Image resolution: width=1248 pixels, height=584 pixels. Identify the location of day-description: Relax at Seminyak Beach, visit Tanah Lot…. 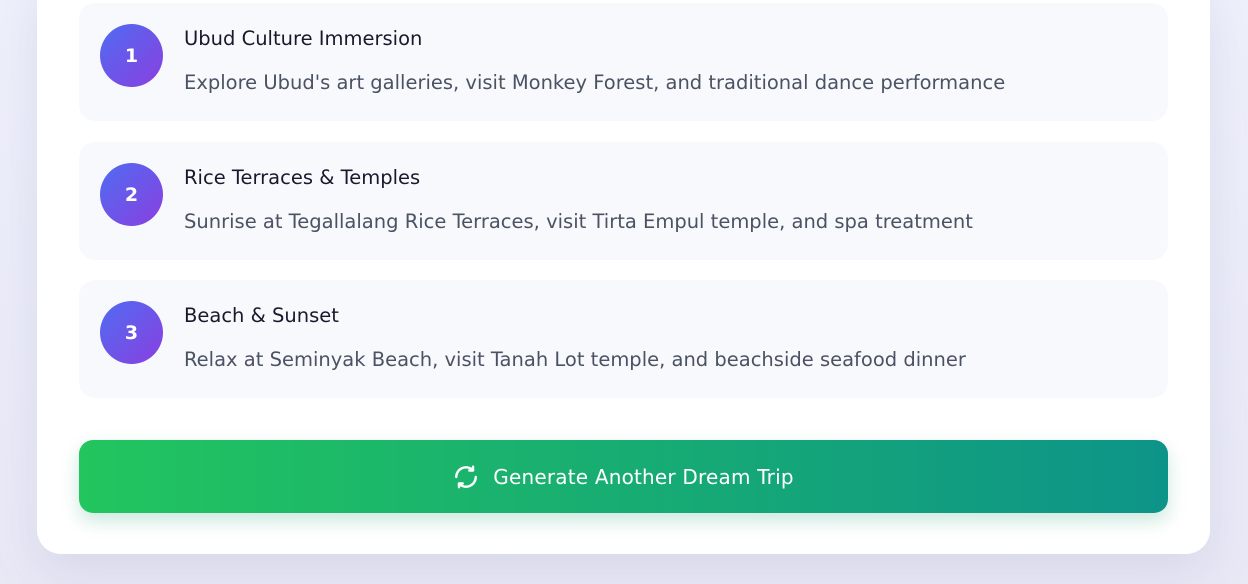
(575, 359).